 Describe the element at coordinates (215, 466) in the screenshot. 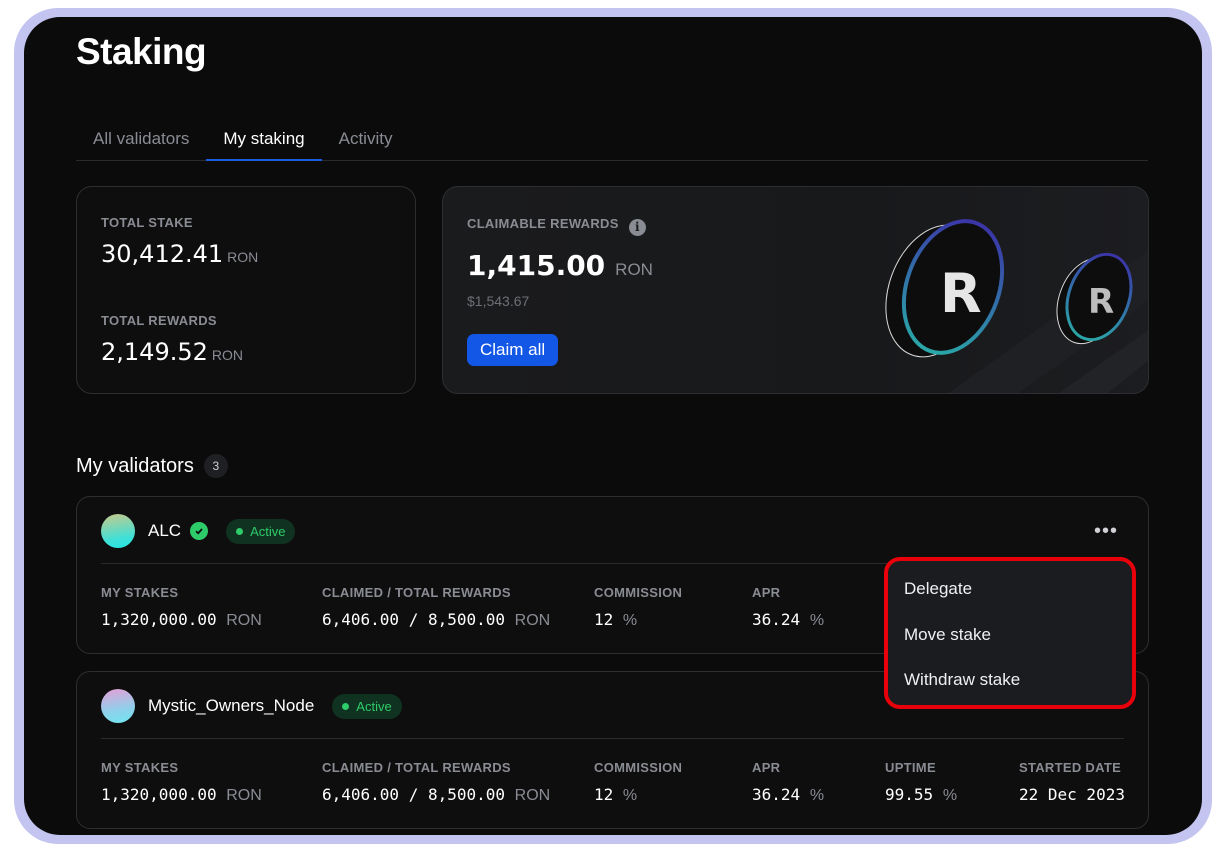

I see `validators-count-badge: 3` at that location.